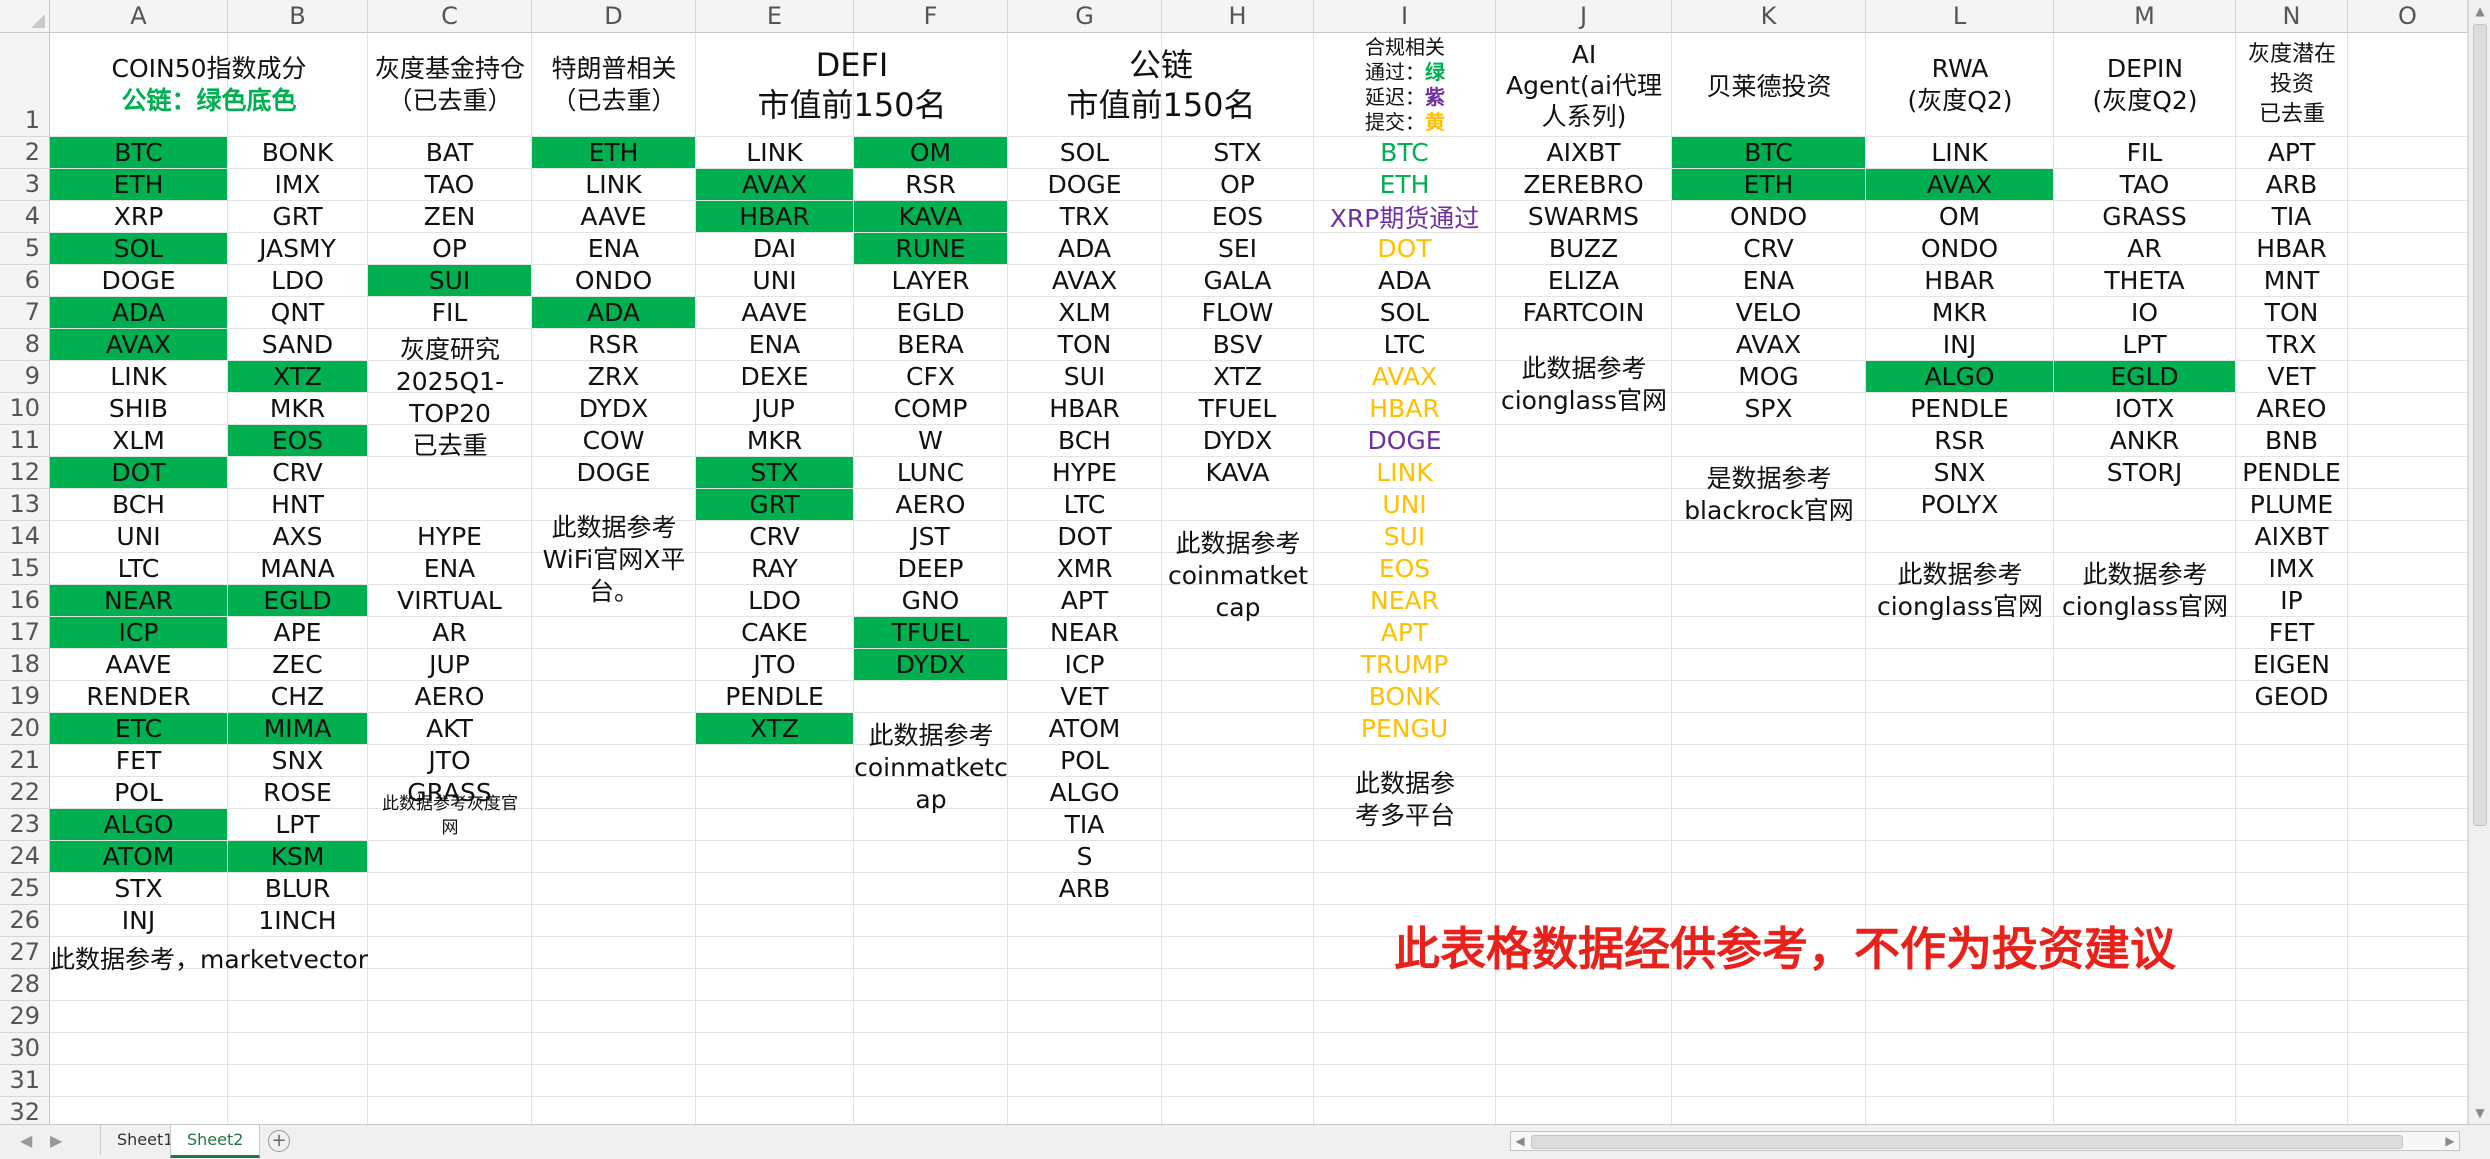 This screenshot has height=1159, width=2490. I want to click on column-header-e: E, so click(775, 16).